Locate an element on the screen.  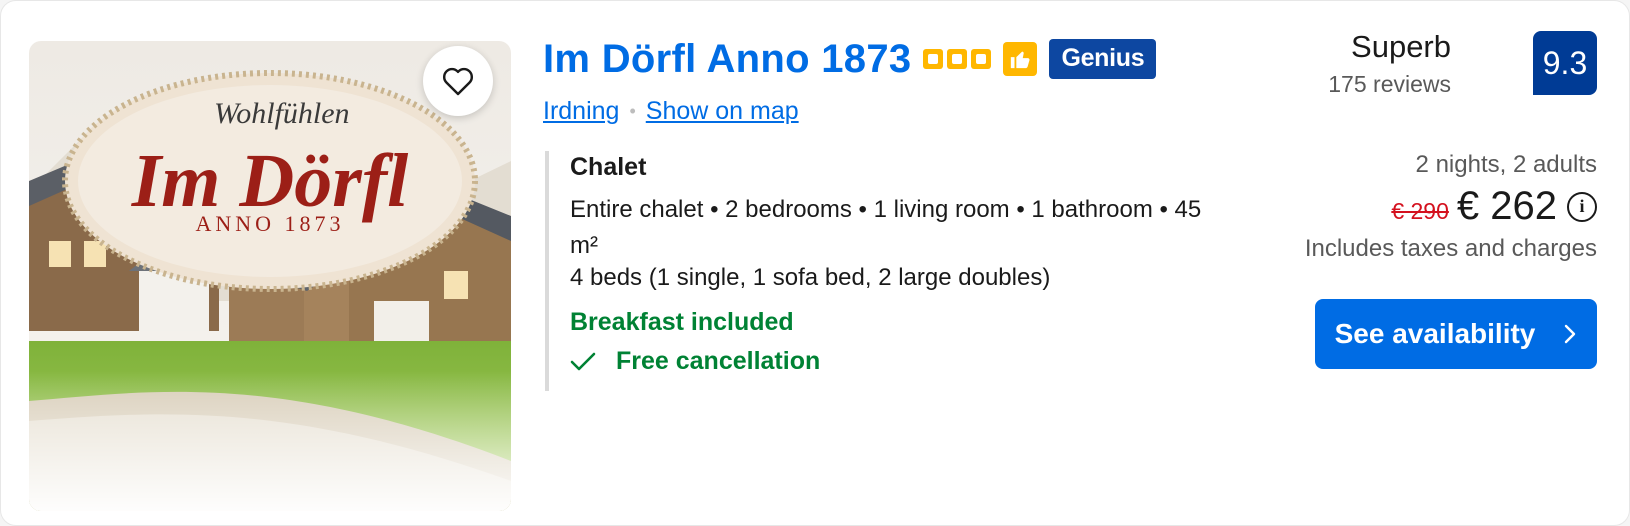
thumbs-up-icon is located at coordinates (1020, 59).